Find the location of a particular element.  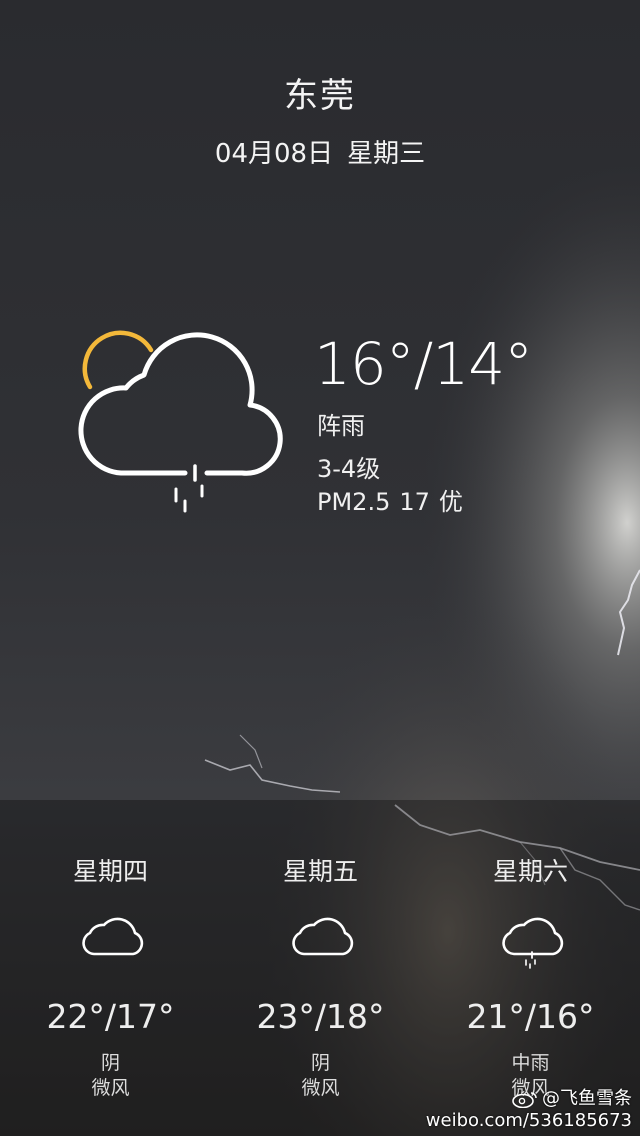

cloud-rain-icon is located at coordinates (533, 943).